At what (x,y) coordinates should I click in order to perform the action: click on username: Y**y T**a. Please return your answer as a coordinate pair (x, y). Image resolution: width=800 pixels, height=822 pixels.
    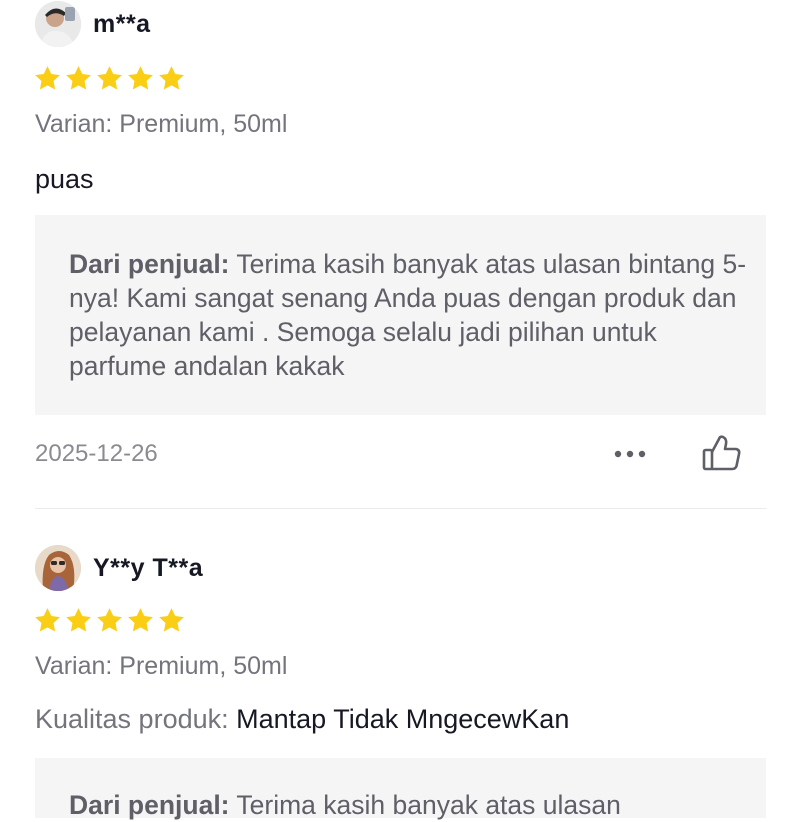
    Looking at the image, I should click on (148, 568).